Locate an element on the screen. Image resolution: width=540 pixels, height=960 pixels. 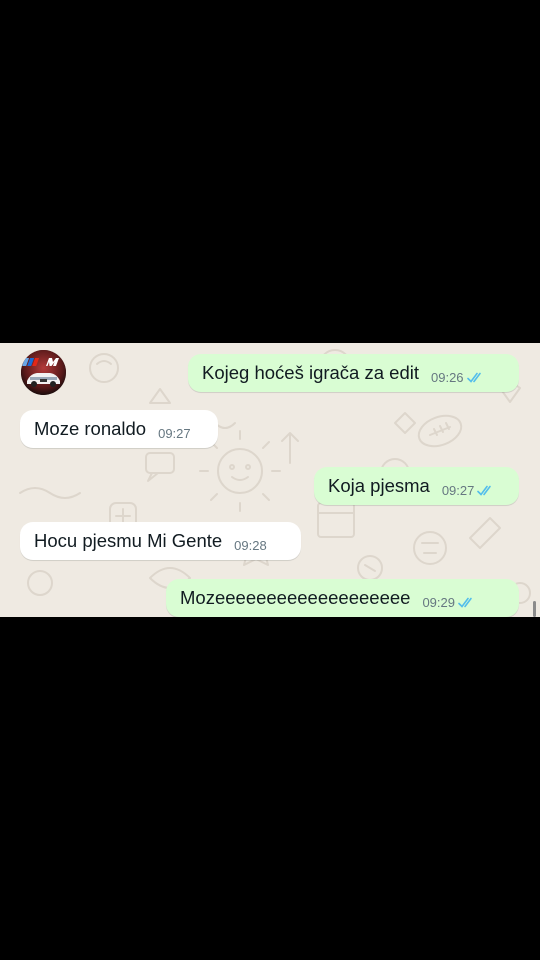
message-time: 09:28 is located at coordinates (250, 545).